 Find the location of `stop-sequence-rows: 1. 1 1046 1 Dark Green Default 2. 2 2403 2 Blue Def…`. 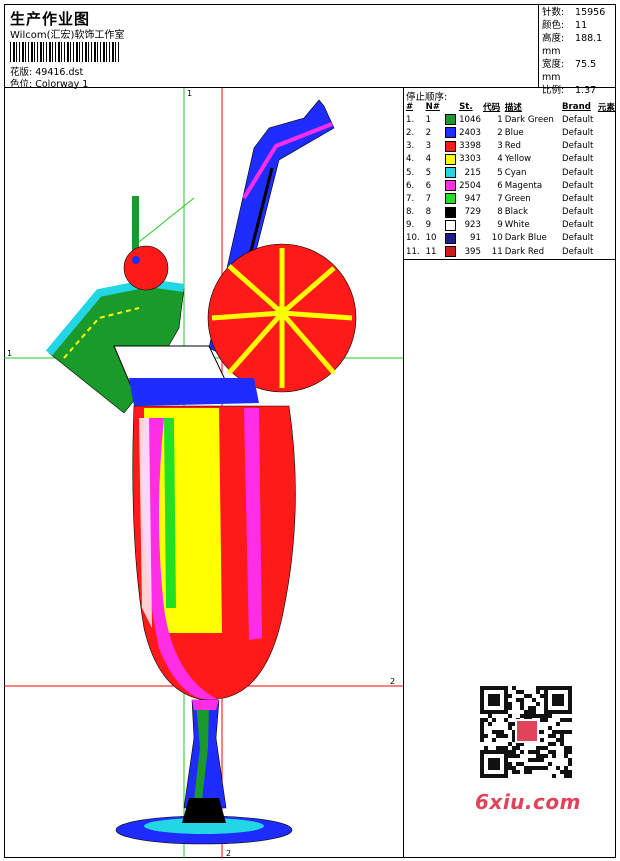

stop-sequence-rows: 1. 1 1046 1 Dark Green Default 2. 2 2403 2 Blue Def… is located at coordinates (510, 185).